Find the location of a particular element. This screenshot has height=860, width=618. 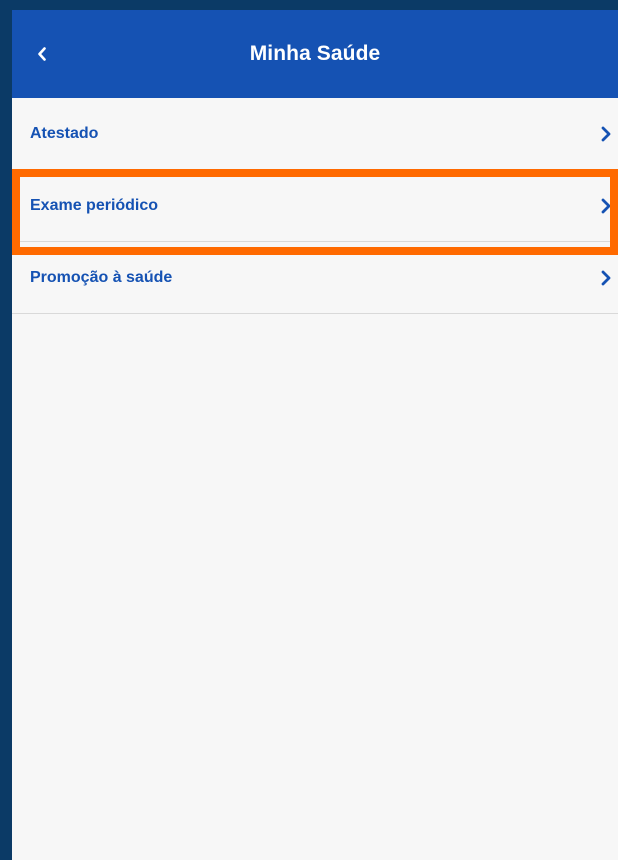

app-header: Minha Saúde is located at coordinates (315, 54).